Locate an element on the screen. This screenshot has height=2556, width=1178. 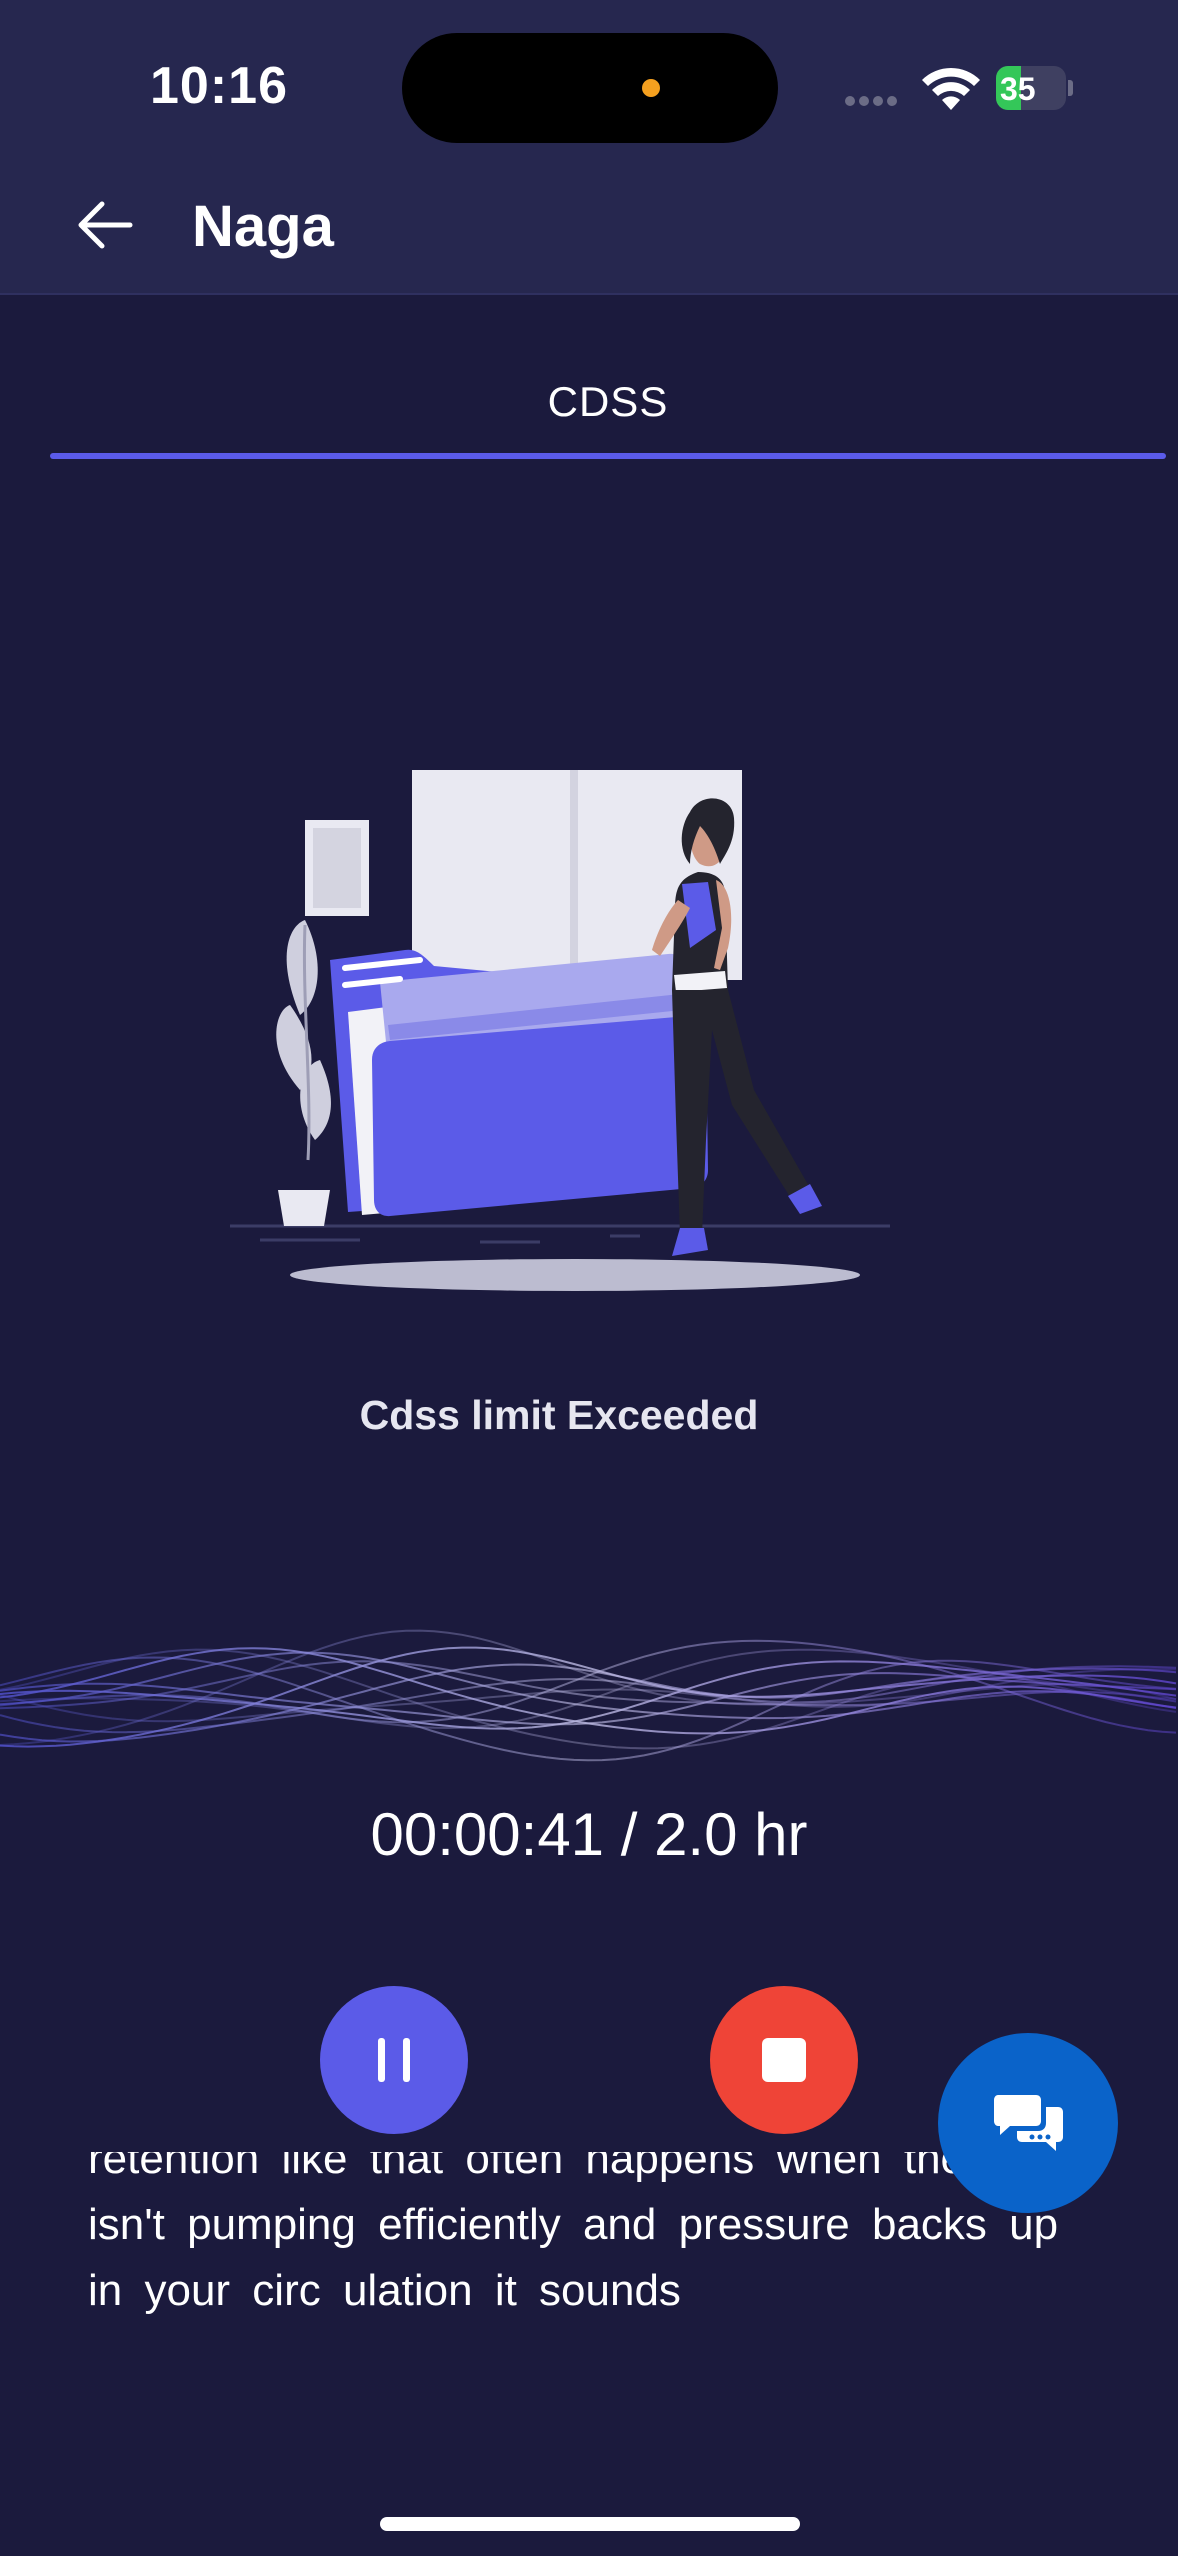
tab-cdss: CDSS is located at coordinates (608, 403).